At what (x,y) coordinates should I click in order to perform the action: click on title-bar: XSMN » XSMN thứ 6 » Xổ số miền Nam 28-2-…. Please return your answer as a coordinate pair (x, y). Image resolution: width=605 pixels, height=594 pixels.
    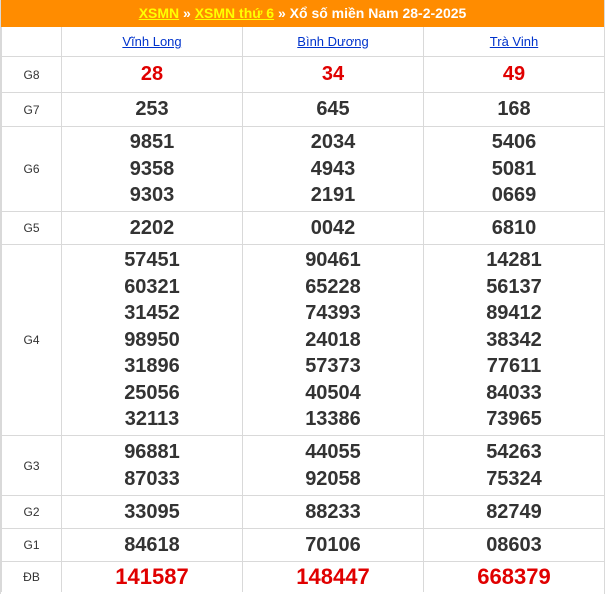
    Looking at the image, I should click on (302, 13).